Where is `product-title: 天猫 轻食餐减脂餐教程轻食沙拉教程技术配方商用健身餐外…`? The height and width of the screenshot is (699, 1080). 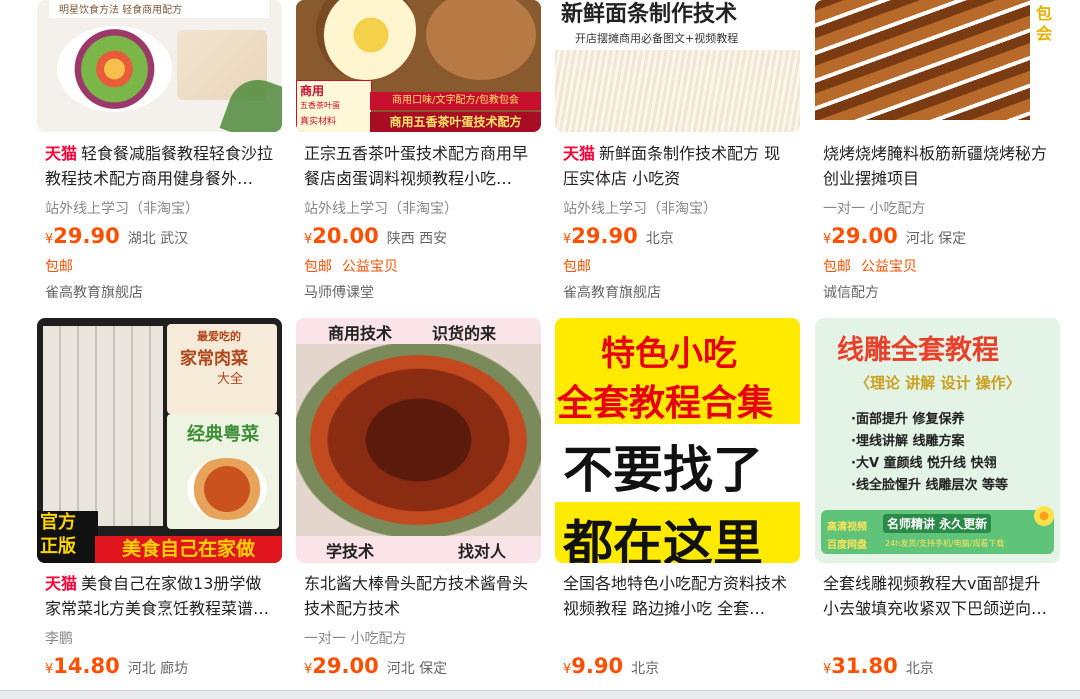
product-title: 天猫 轻食餐减脂餐教程轻食沙拉教程技术配方商用健身餐外… is located at coordinates (161, 166).